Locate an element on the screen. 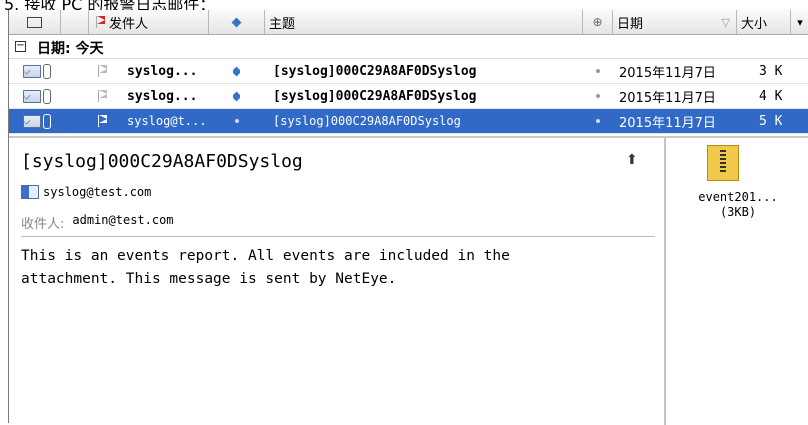 The height and width of the screenshot is (425, 808). attachment-file: event201... (3KB) is located at coordinates (738, 205).